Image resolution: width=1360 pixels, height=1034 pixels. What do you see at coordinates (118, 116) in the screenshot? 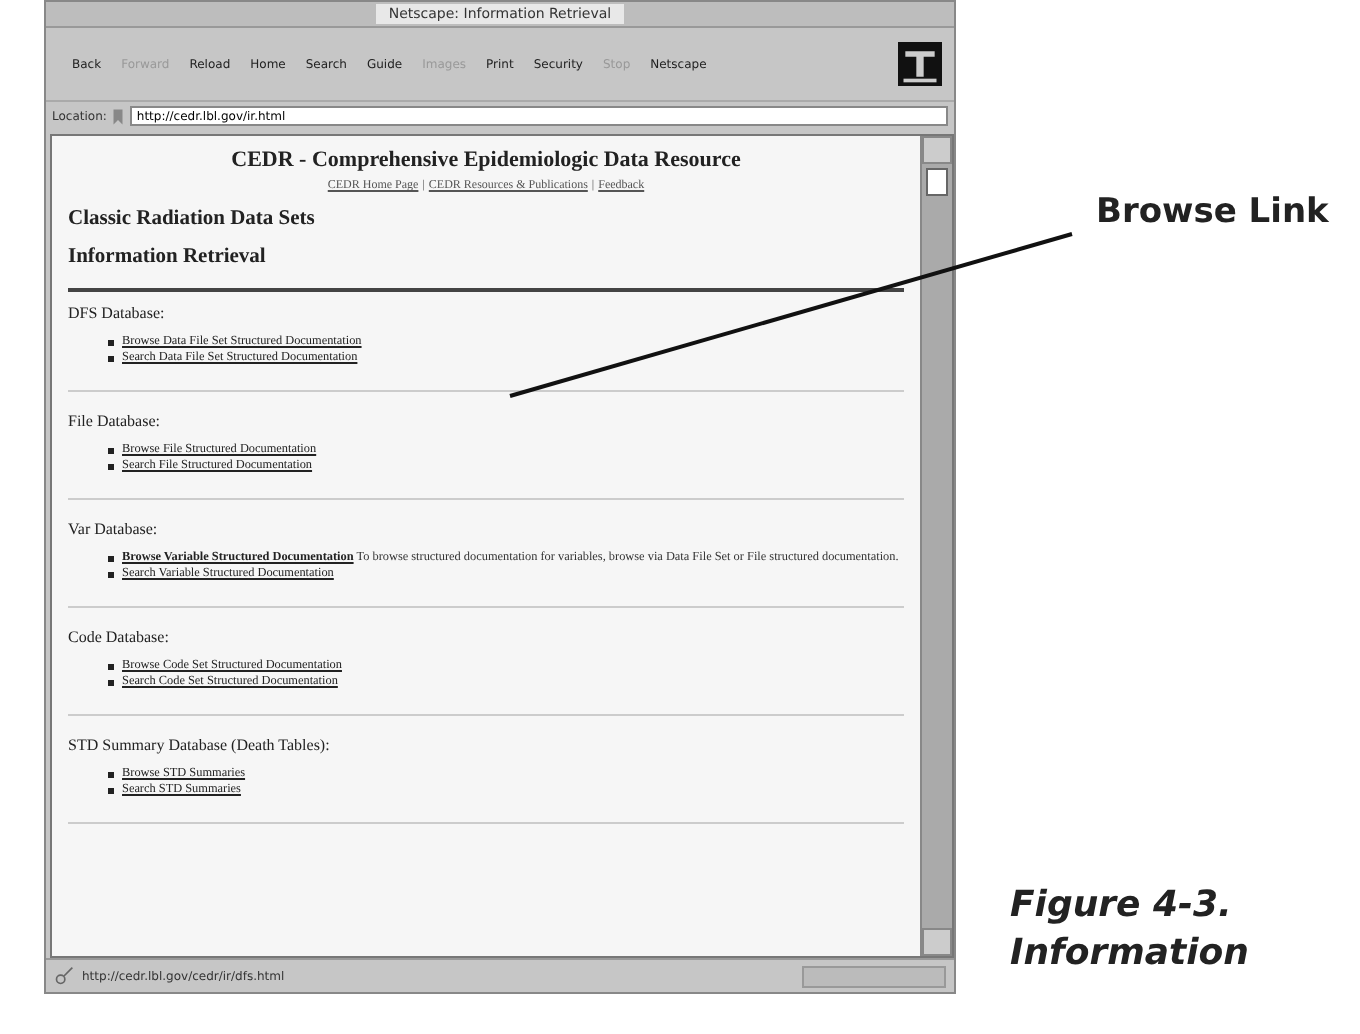
I see `bookmark-icon` at bounding box center [118, 116].